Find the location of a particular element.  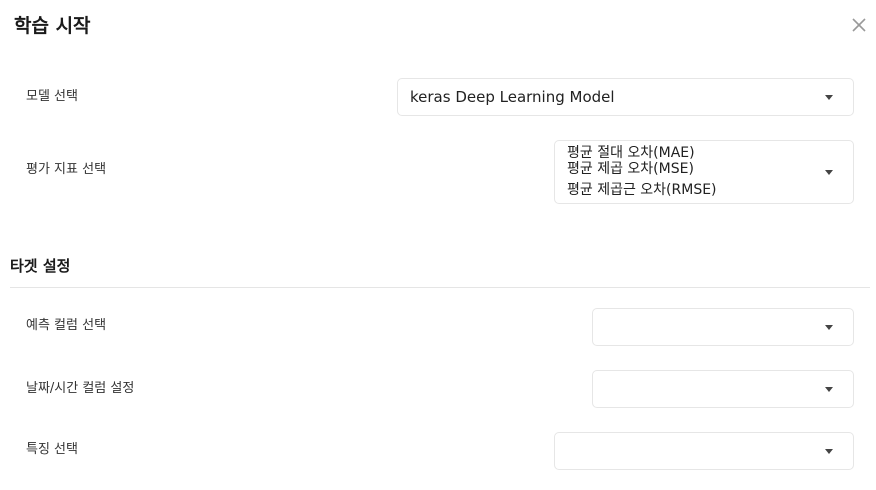

close-button is located at coordinates (859, 25).